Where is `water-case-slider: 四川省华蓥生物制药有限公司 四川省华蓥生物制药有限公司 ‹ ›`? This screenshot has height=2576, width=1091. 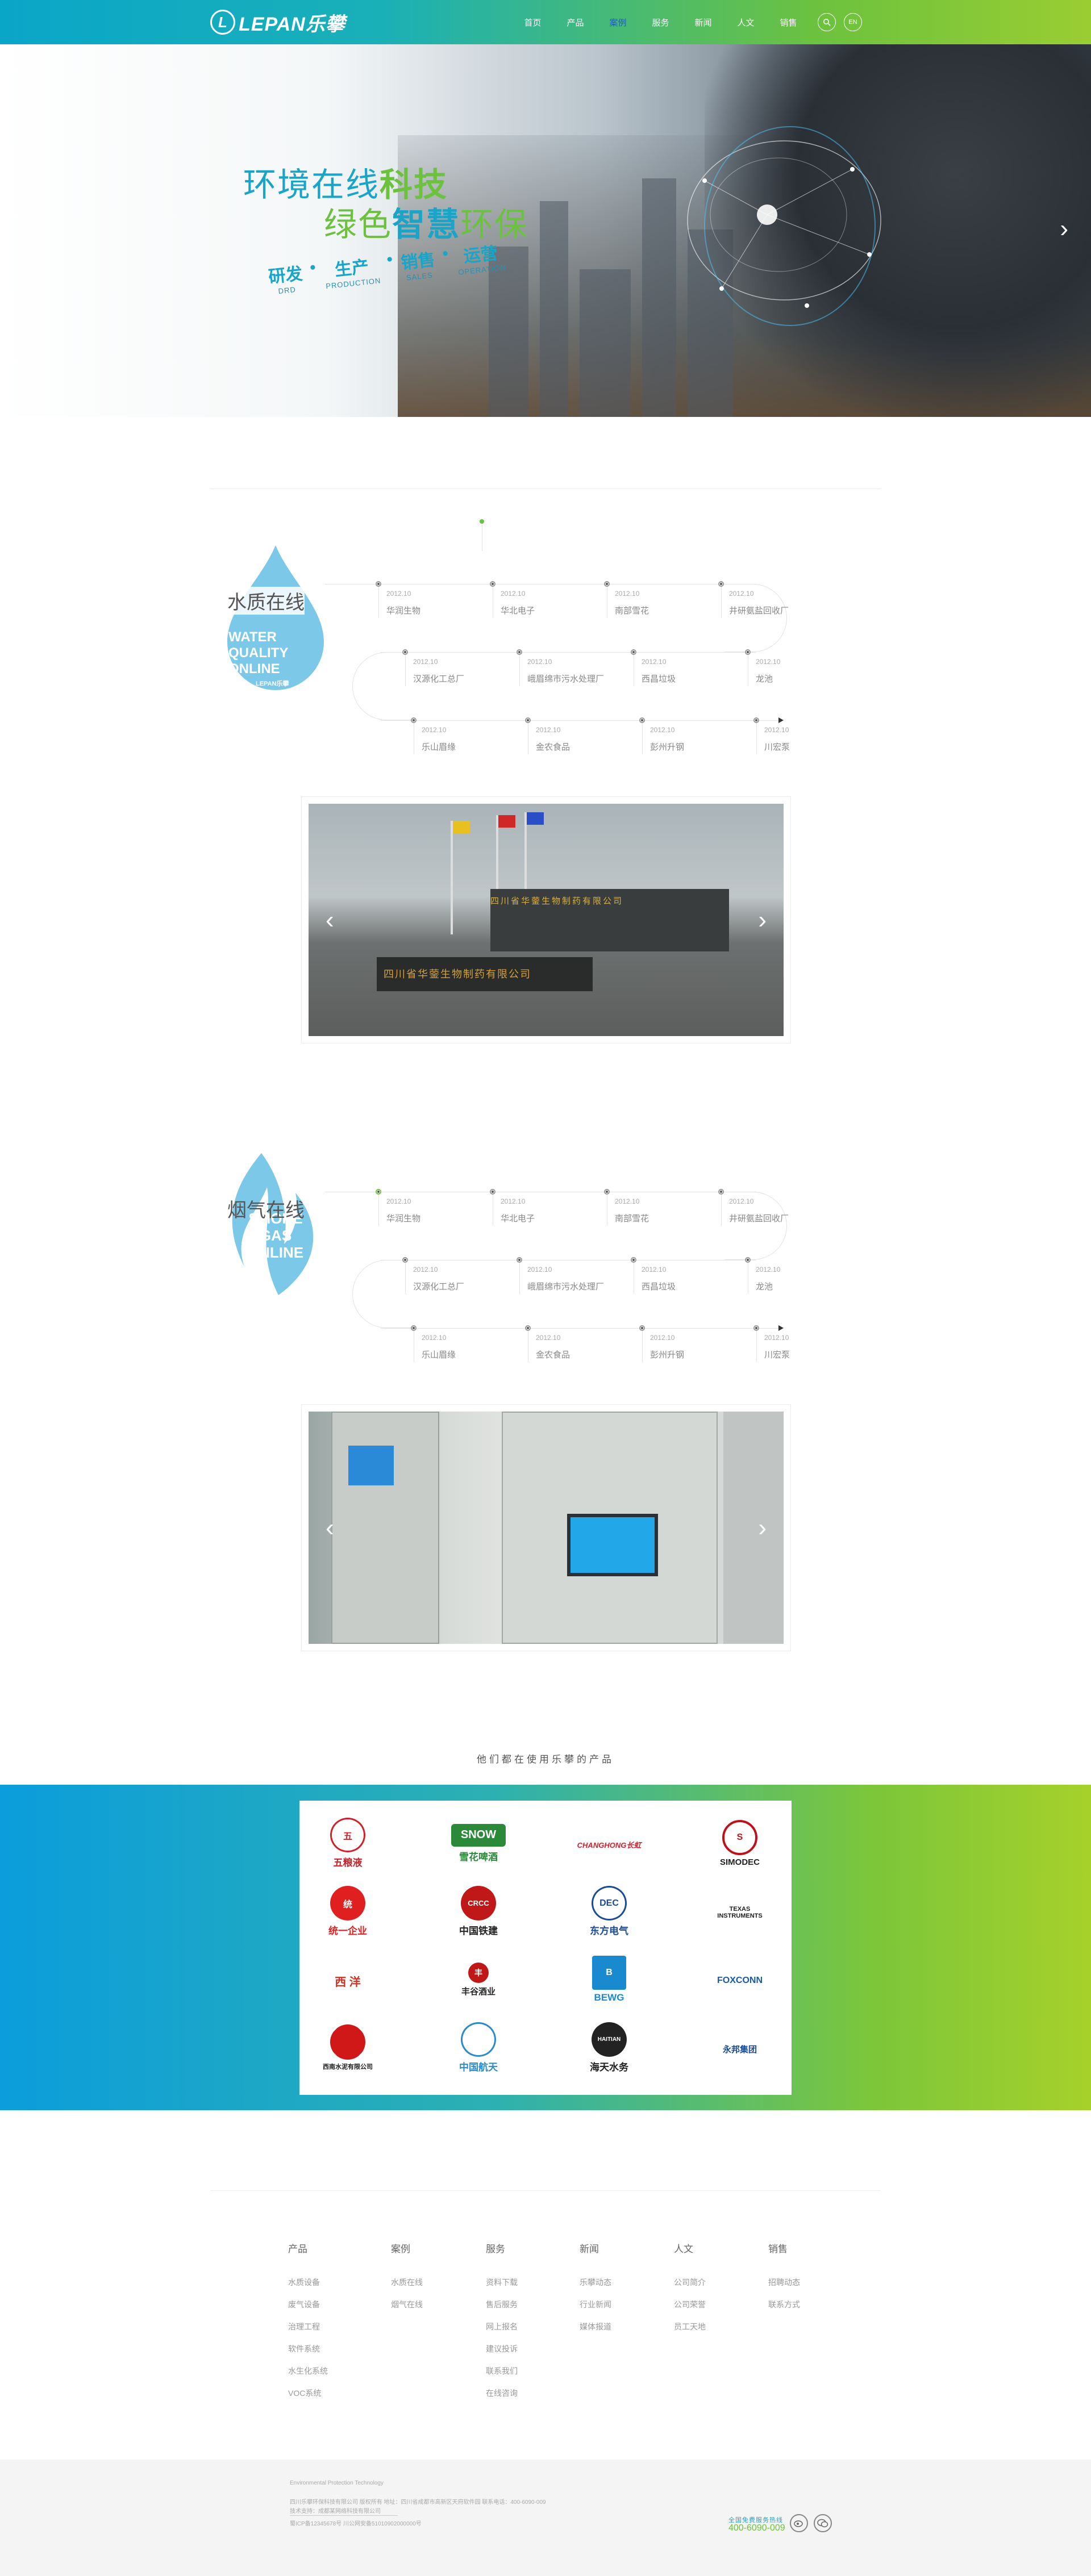
water-case-slider: 四川省华蓥生物制药有限公司 四川省华蓥生物制药有限公司 ‹ › is located at coordinates (546, 919).